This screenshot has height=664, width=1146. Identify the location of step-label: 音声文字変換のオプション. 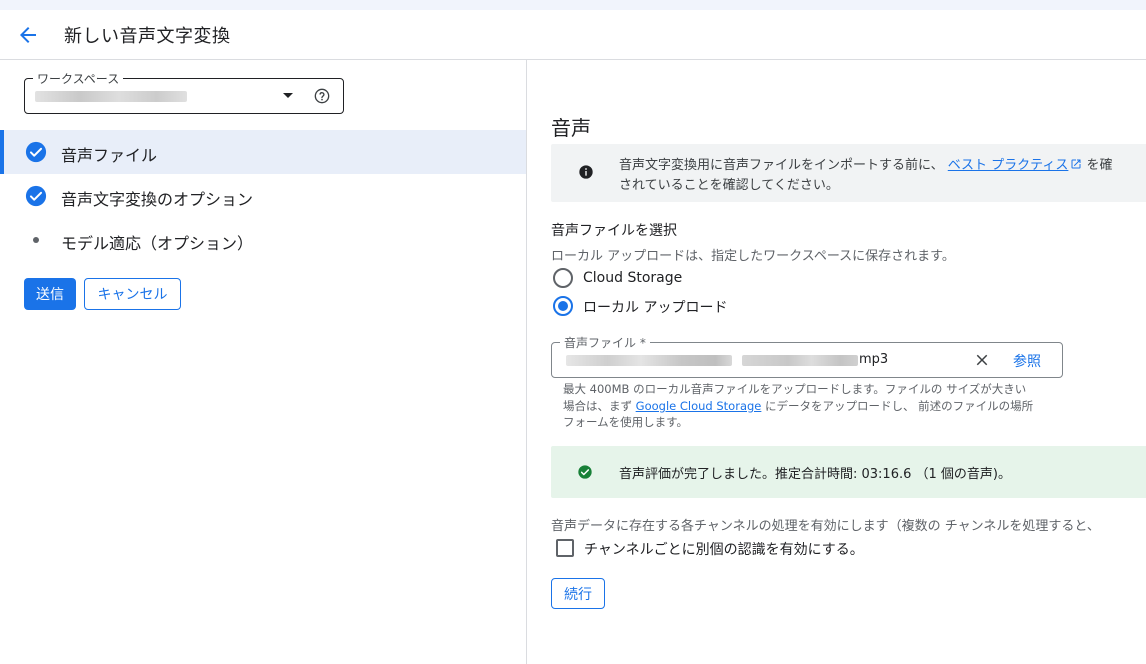
(157, 199).